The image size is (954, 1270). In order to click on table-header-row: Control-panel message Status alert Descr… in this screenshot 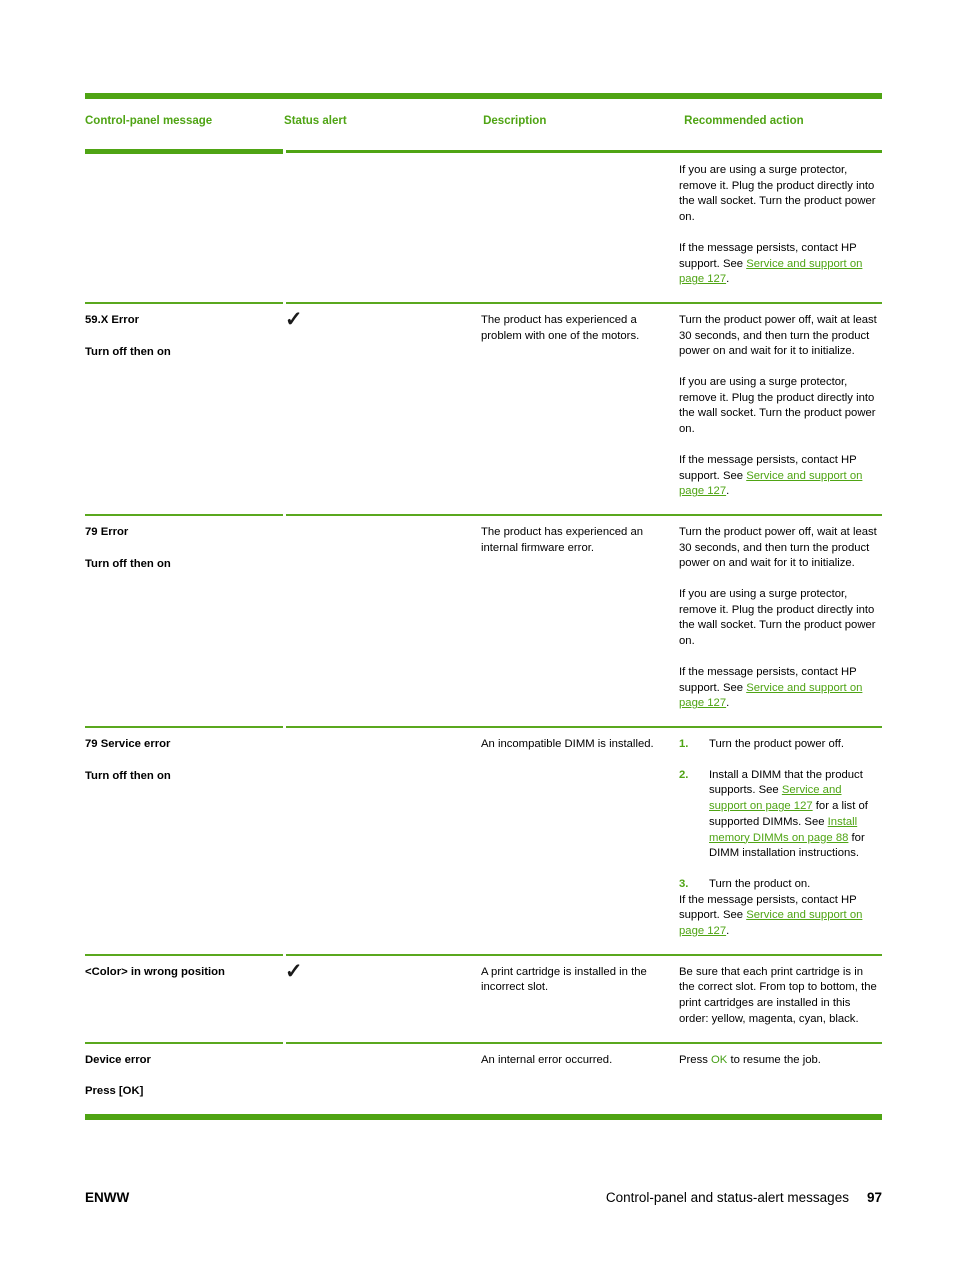, I will do `click(483, 124)`.